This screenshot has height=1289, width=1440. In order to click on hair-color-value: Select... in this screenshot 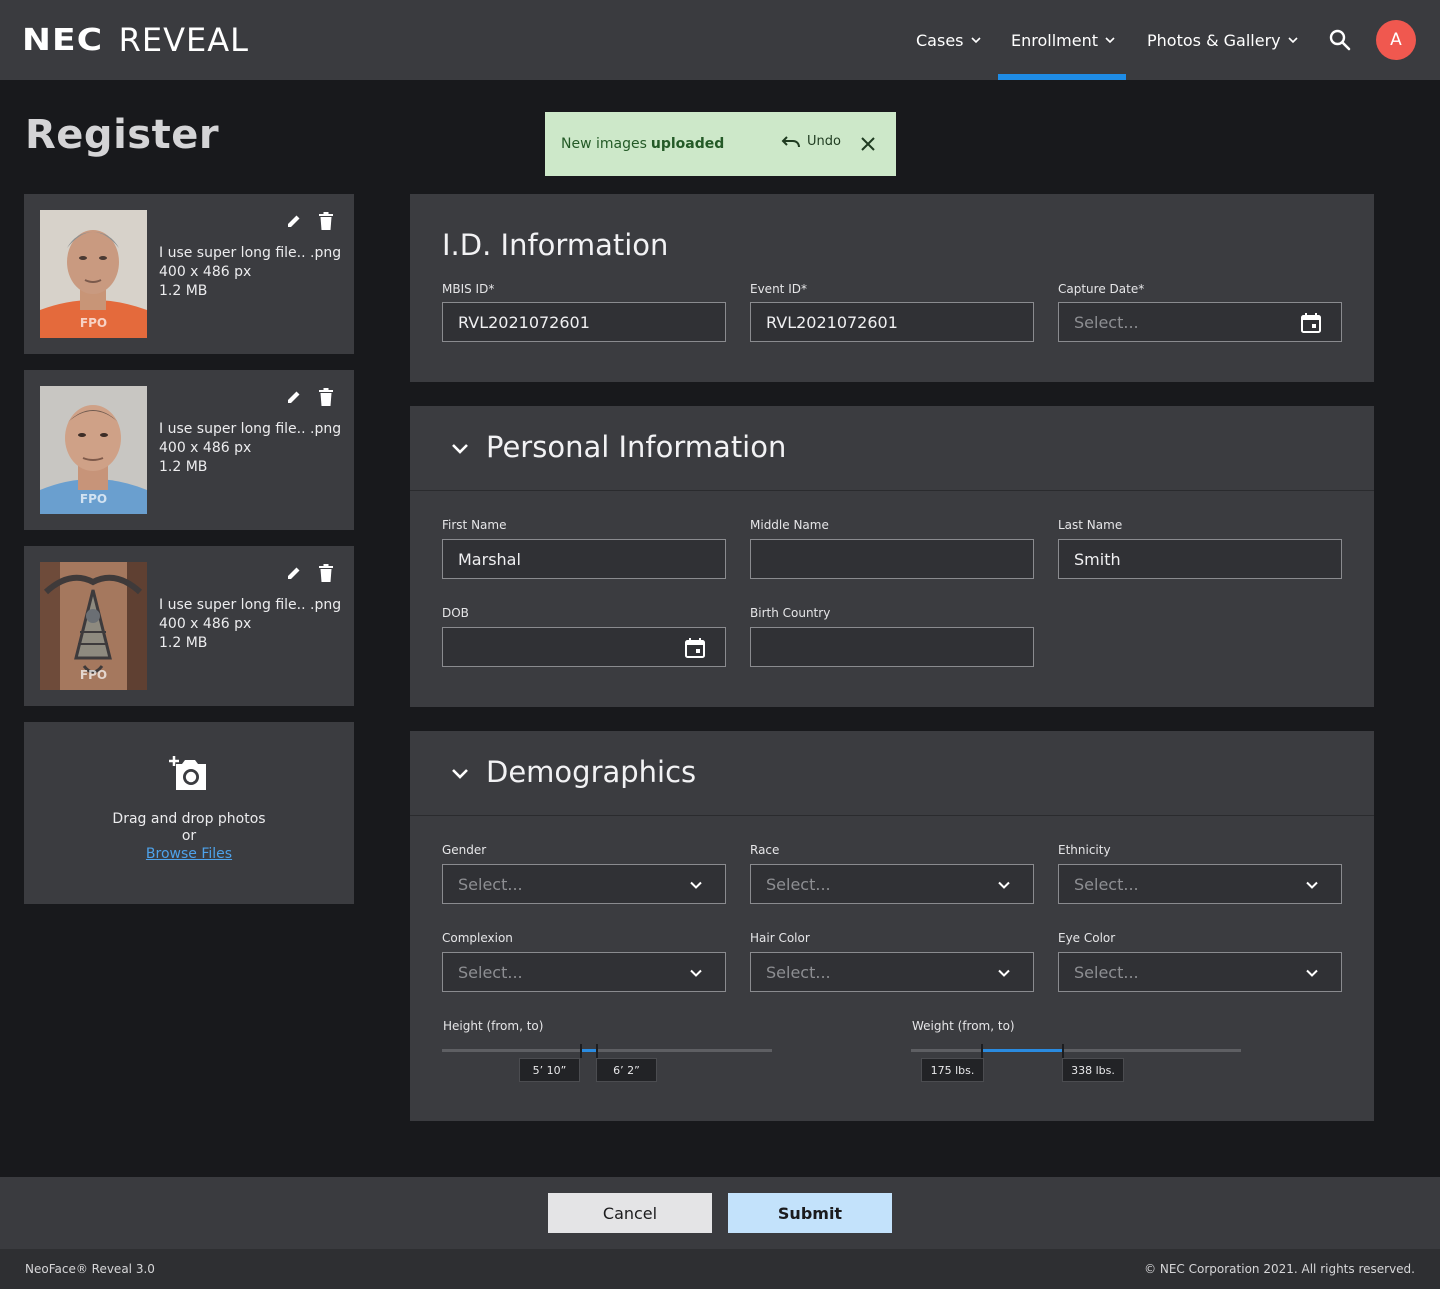, I will do `click(798, 972)`.